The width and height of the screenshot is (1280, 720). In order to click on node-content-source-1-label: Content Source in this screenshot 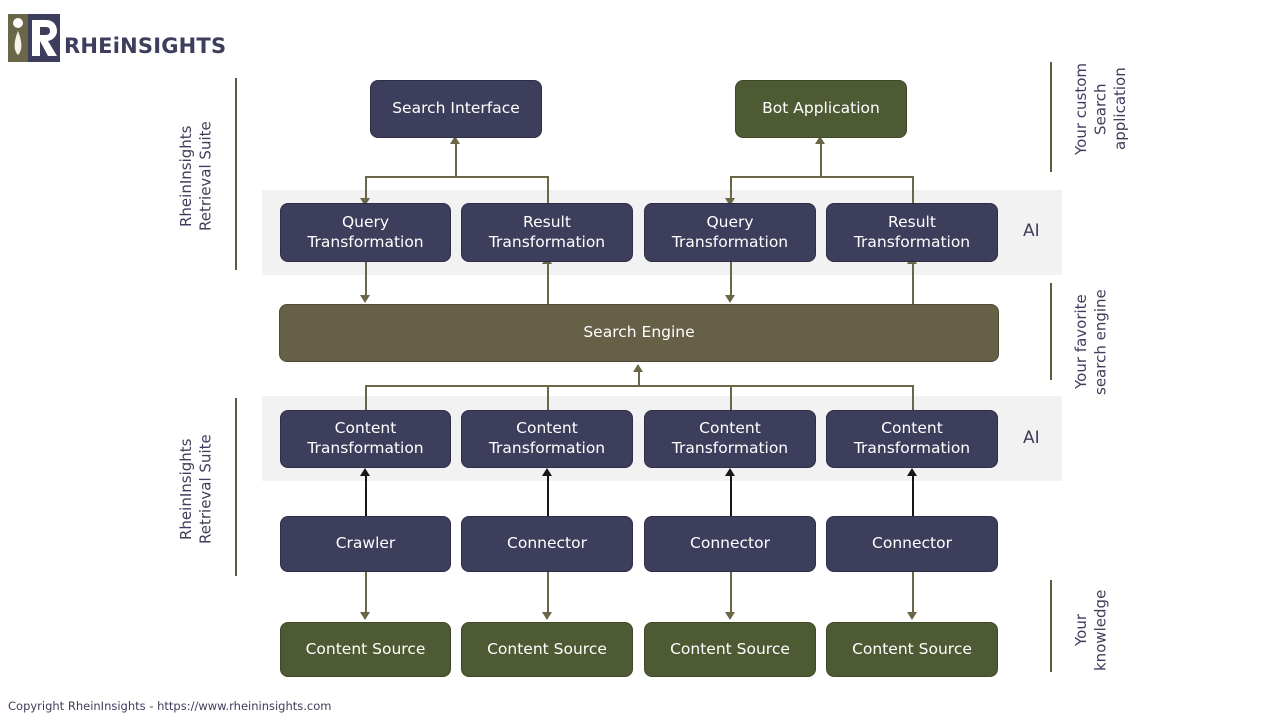, I will do `click(365, 648)`.